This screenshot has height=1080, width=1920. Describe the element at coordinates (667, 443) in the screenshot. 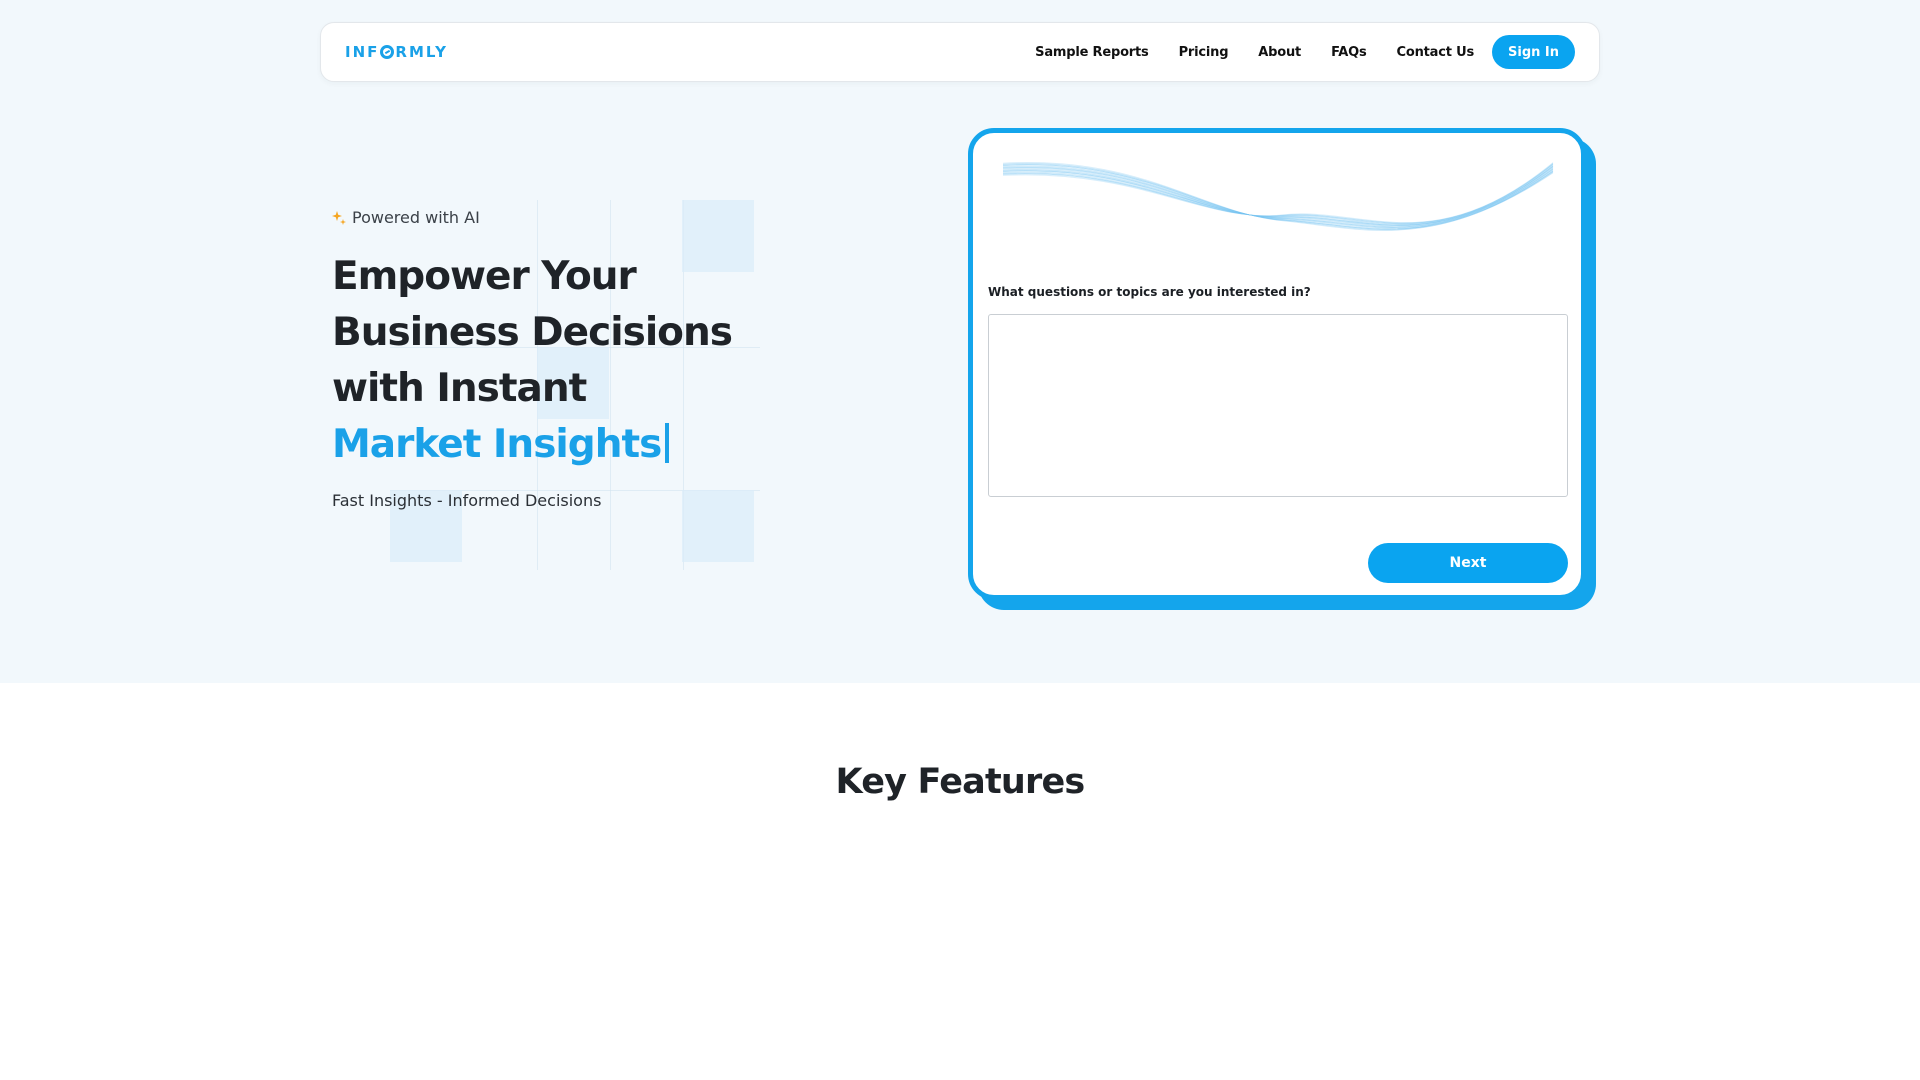

I see `typing-caret` at that location.